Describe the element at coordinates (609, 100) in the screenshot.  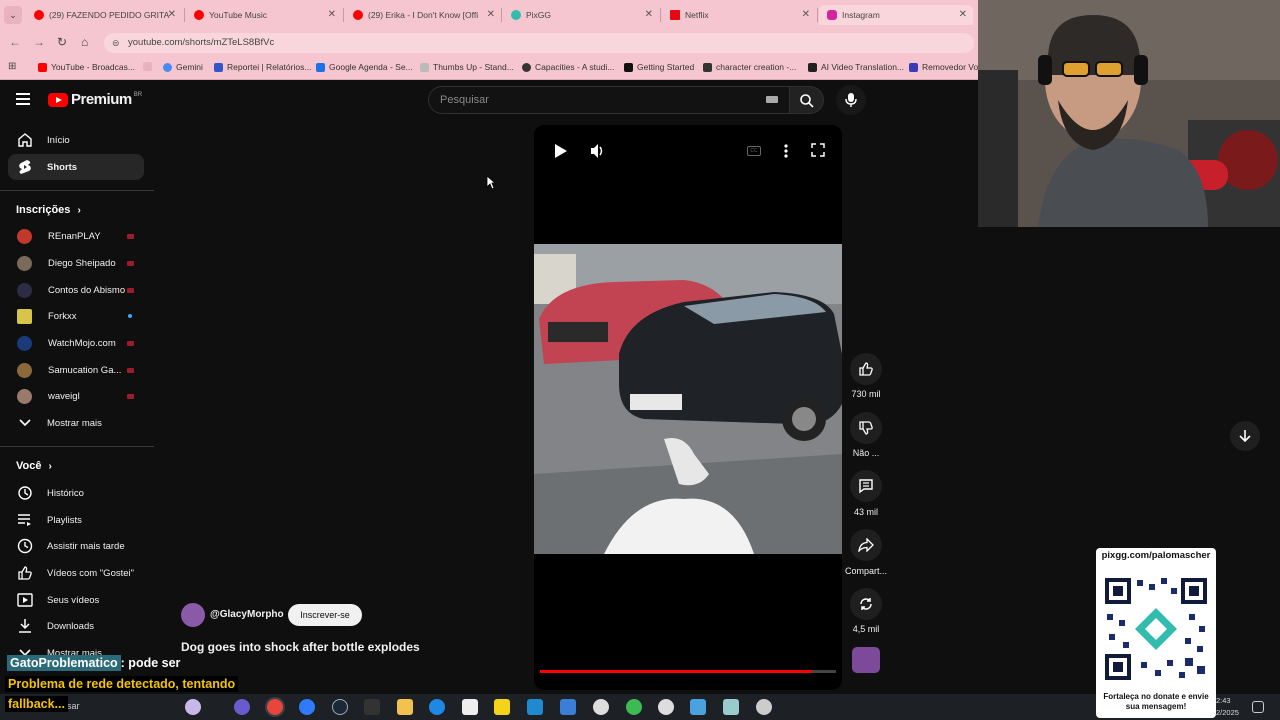
I see `search-input: Pesquisar` at that location.